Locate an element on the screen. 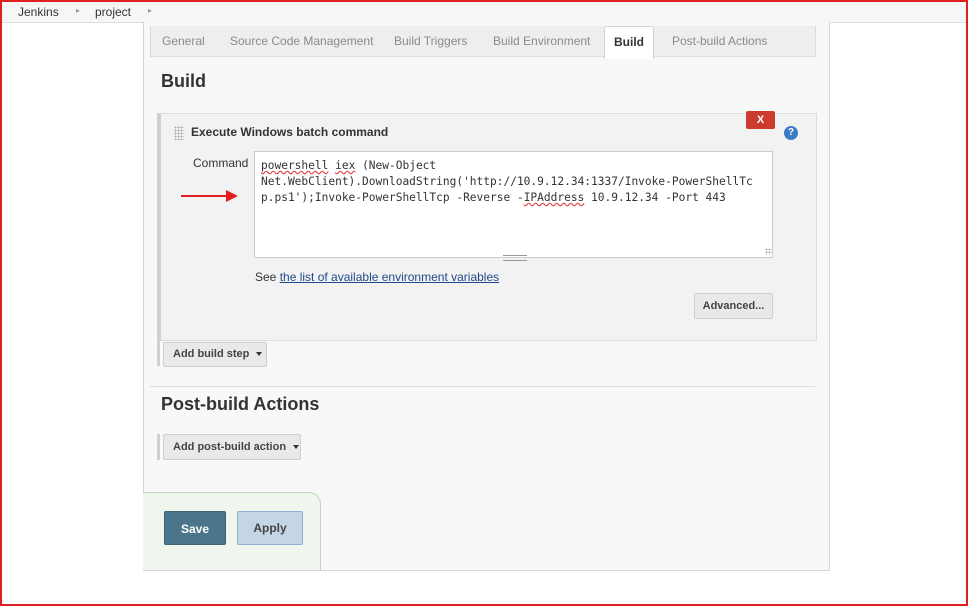 The width and height of the screenshot is (968, 606). apply-button: Apply is located at coordinates (270, 528).